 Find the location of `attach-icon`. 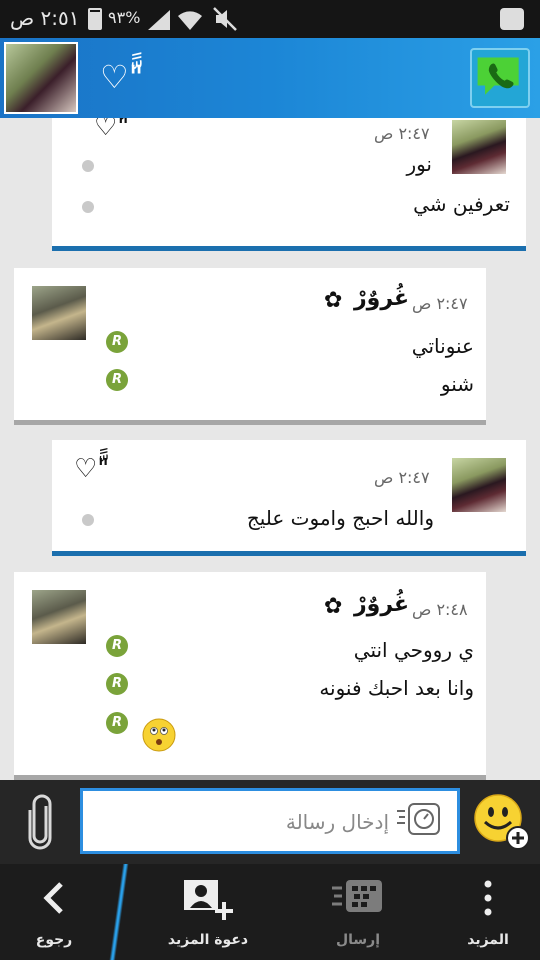

attach-icon is located at coordinates (41, 822).